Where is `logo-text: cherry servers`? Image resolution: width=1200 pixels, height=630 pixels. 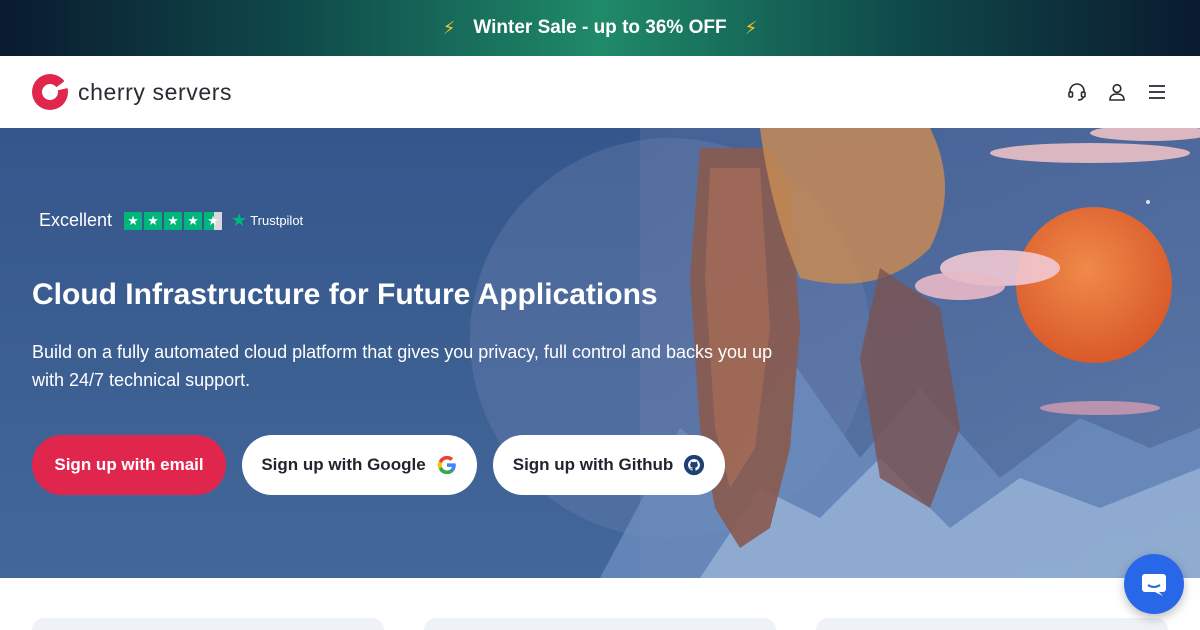 logo-text: cherry servers is located at coordinates (155, 91).